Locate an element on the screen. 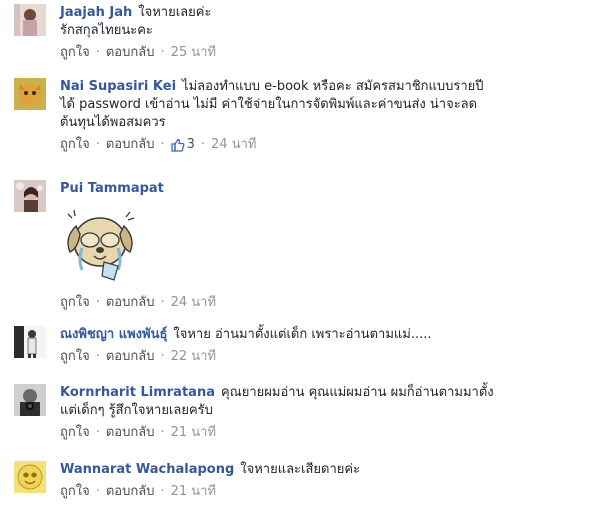 The height and width of the screenshot is (511, 600). comment-author: ณงพิชญา แพงพันธุ์ is located at coordinates (113, 334).